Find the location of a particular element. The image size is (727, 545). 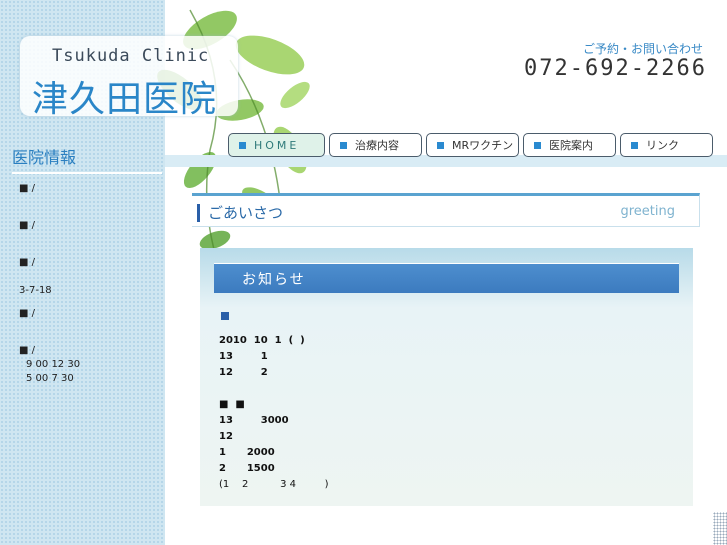

nav-mr-vaccine: MRワクチン is located at coordinates (472, 145).